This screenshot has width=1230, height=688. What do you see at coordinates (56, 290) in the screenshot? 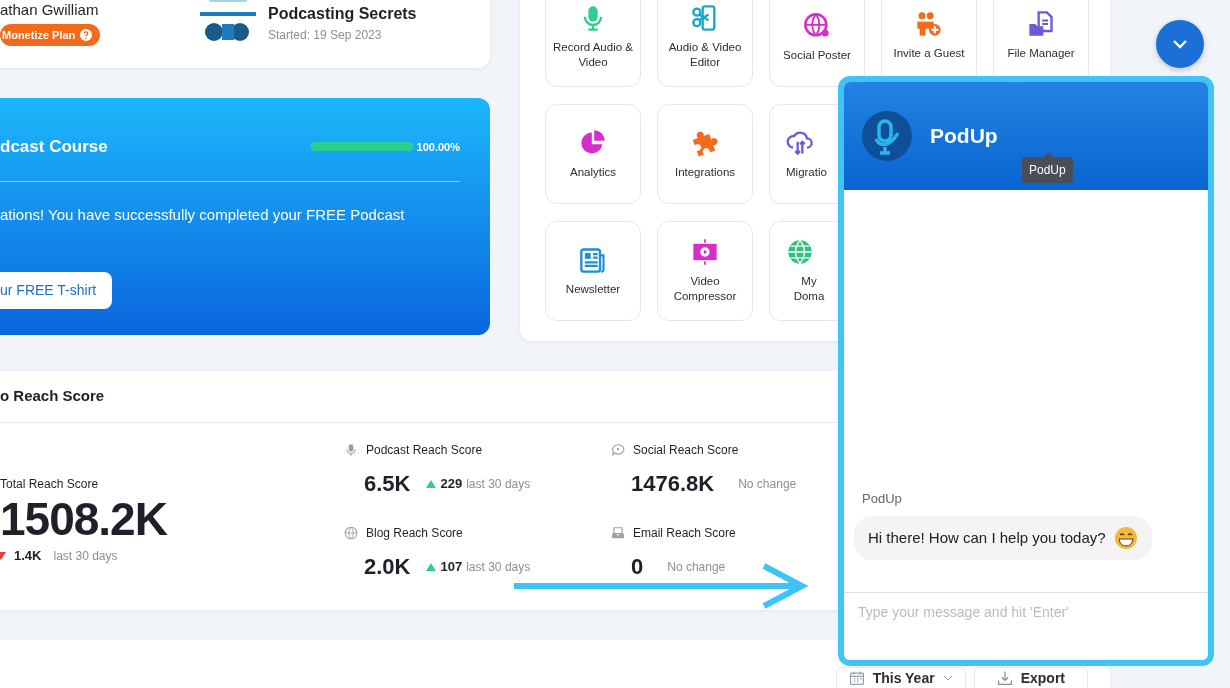
I see `tshirt-button: ur FREE T-shirt` at bounding box center [56, 290].